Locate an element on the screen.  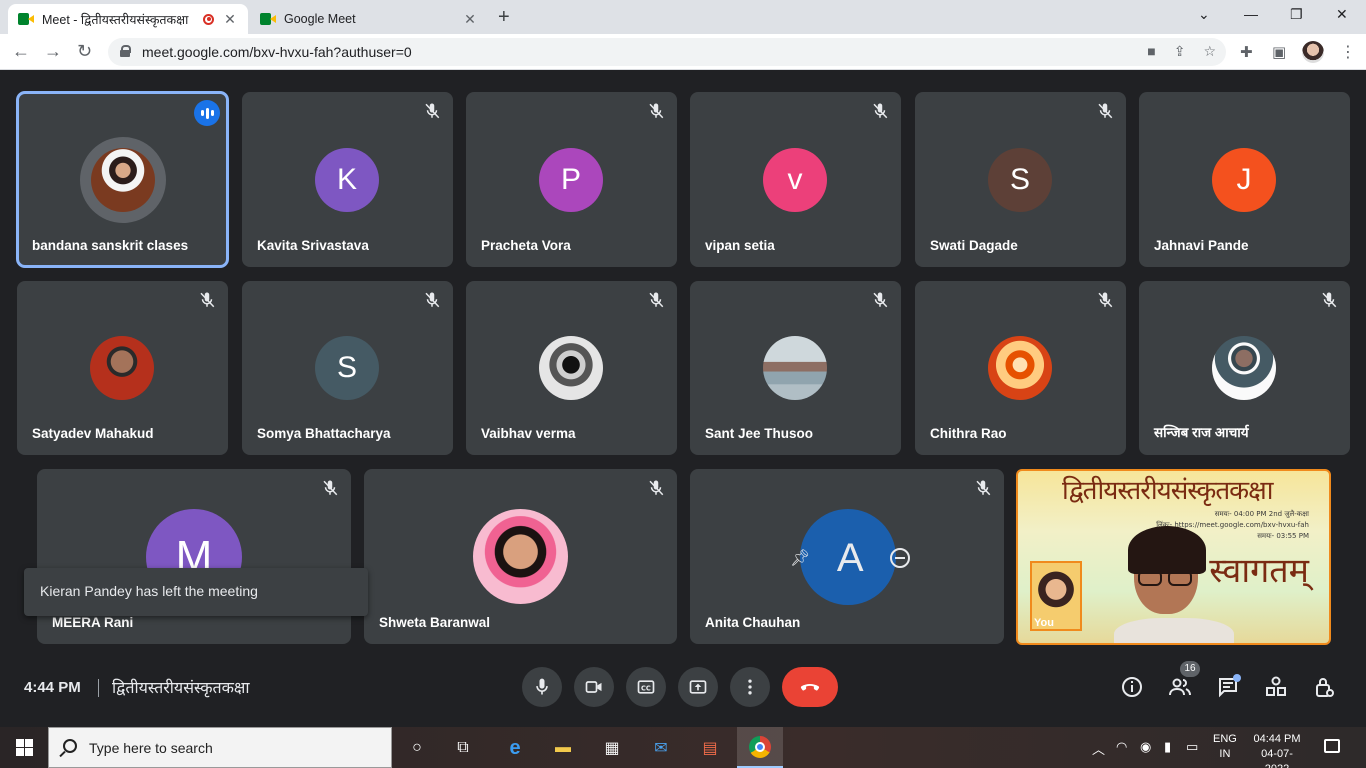
meeting-details-icon is located at coordinates (1132, 687).